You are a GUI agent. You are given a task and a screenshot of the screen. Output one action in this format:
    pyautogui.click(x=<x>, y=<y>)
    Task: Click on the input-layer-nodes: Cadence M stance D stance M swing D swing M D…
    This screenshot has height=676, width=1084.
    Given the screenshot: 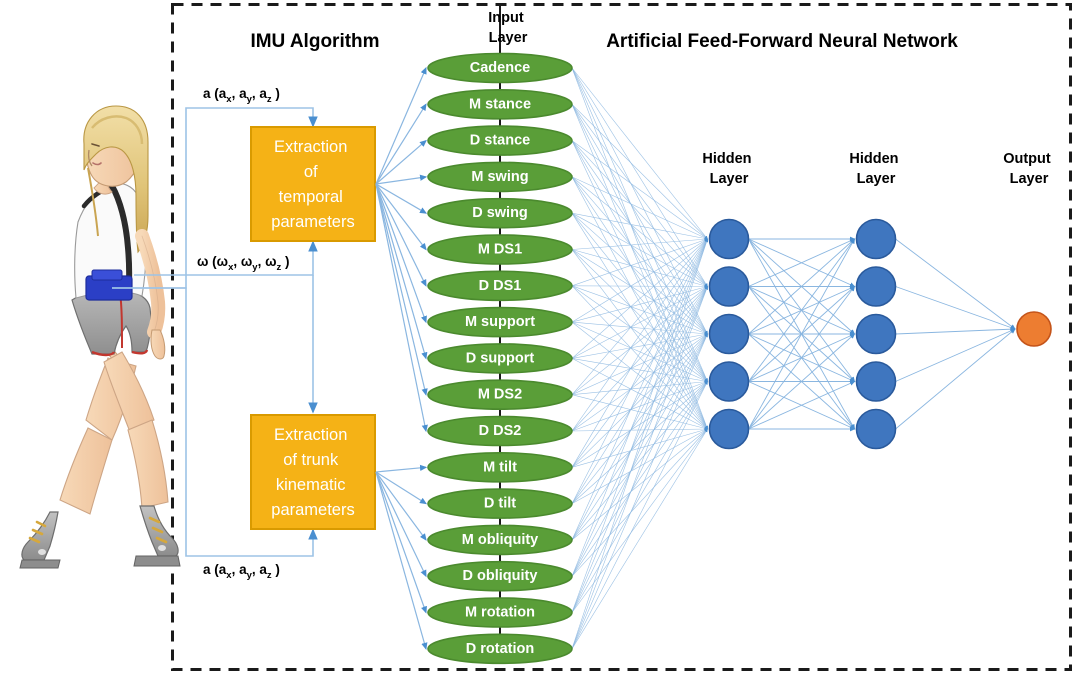 What is the action you would take?
    pyautogui.click(x=500, y=358)
    